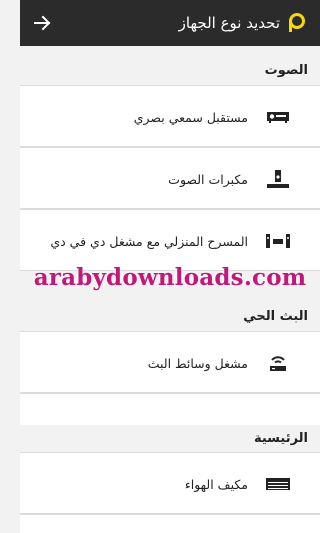 The image size is (320, 533). I want to click on list-item-label: المسرح المنزلي مع مشغل دي في دي, so click(149, 241).